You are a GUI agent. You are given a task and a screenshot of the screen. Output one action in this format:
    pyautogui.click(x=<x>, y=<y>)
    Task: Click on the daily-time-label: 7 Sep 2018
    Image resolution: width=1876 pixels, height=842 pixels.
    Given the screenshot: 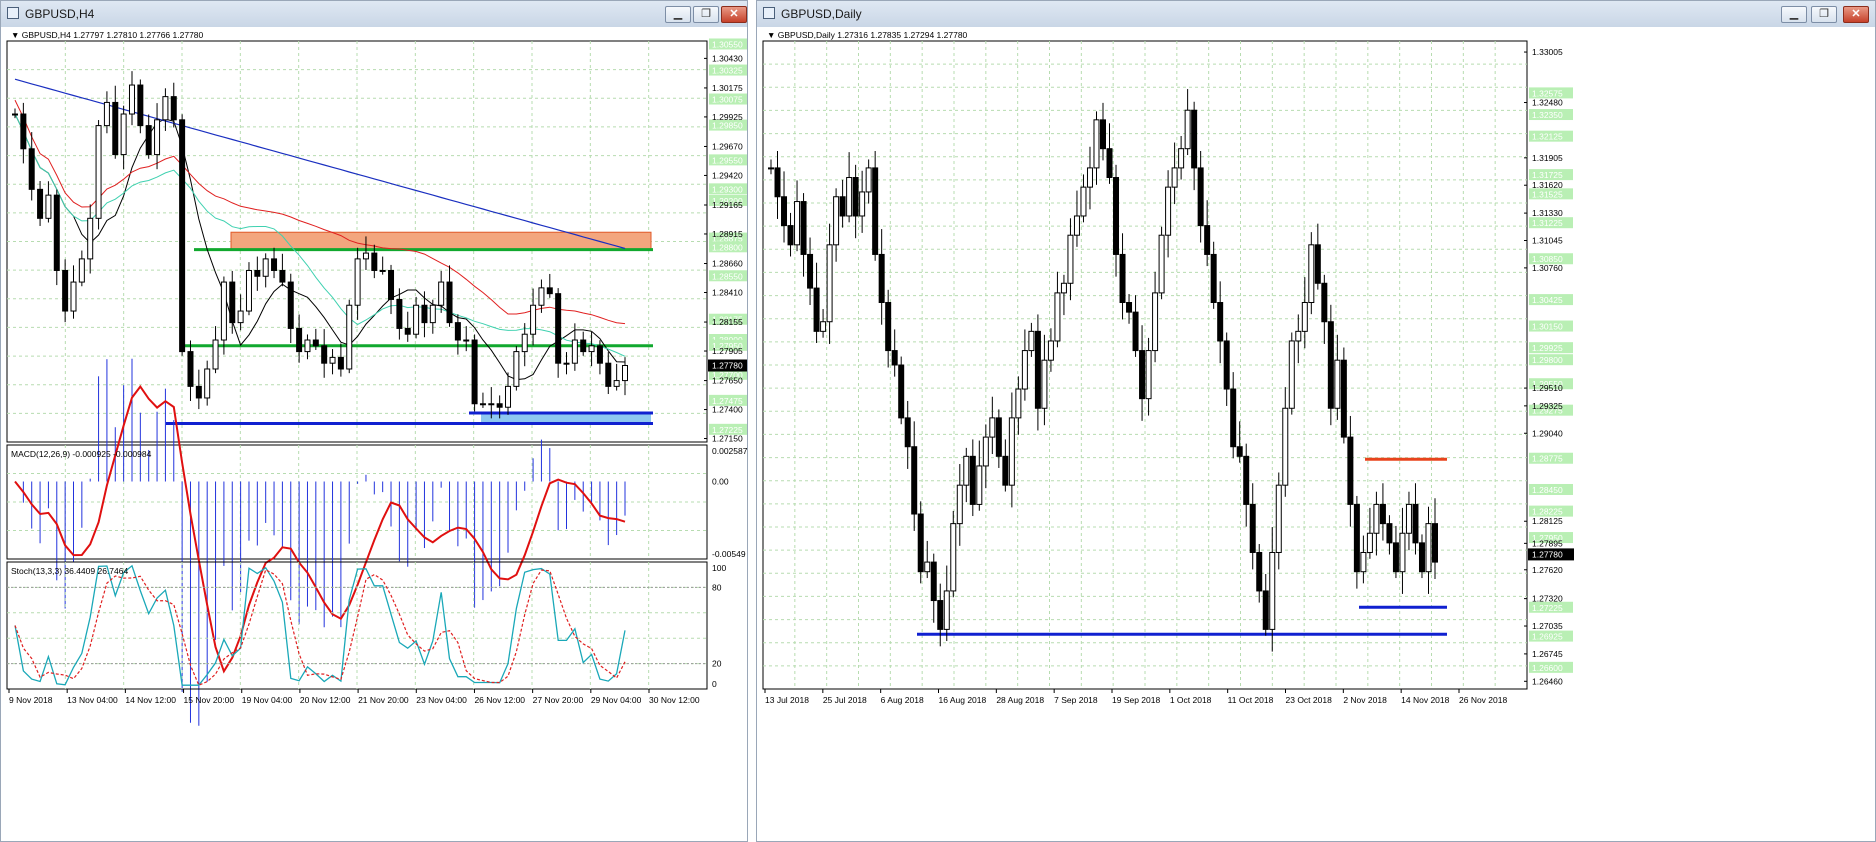 What is the action you would take?
    pyautogui.click(x=1076, y=700)
    